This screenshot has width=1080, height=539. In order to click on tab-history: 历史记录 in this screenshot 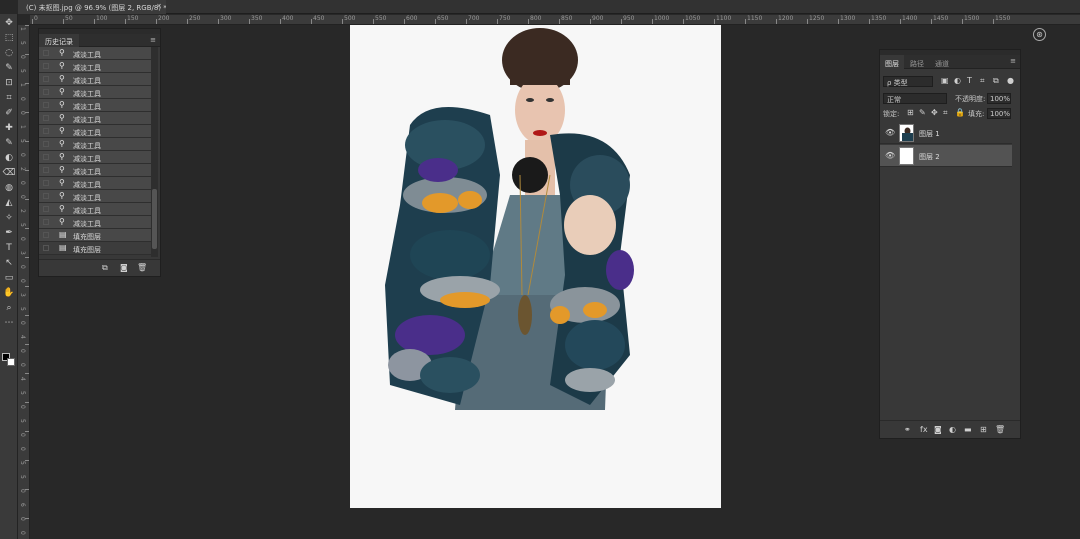, I will do `click(59, 40)`.